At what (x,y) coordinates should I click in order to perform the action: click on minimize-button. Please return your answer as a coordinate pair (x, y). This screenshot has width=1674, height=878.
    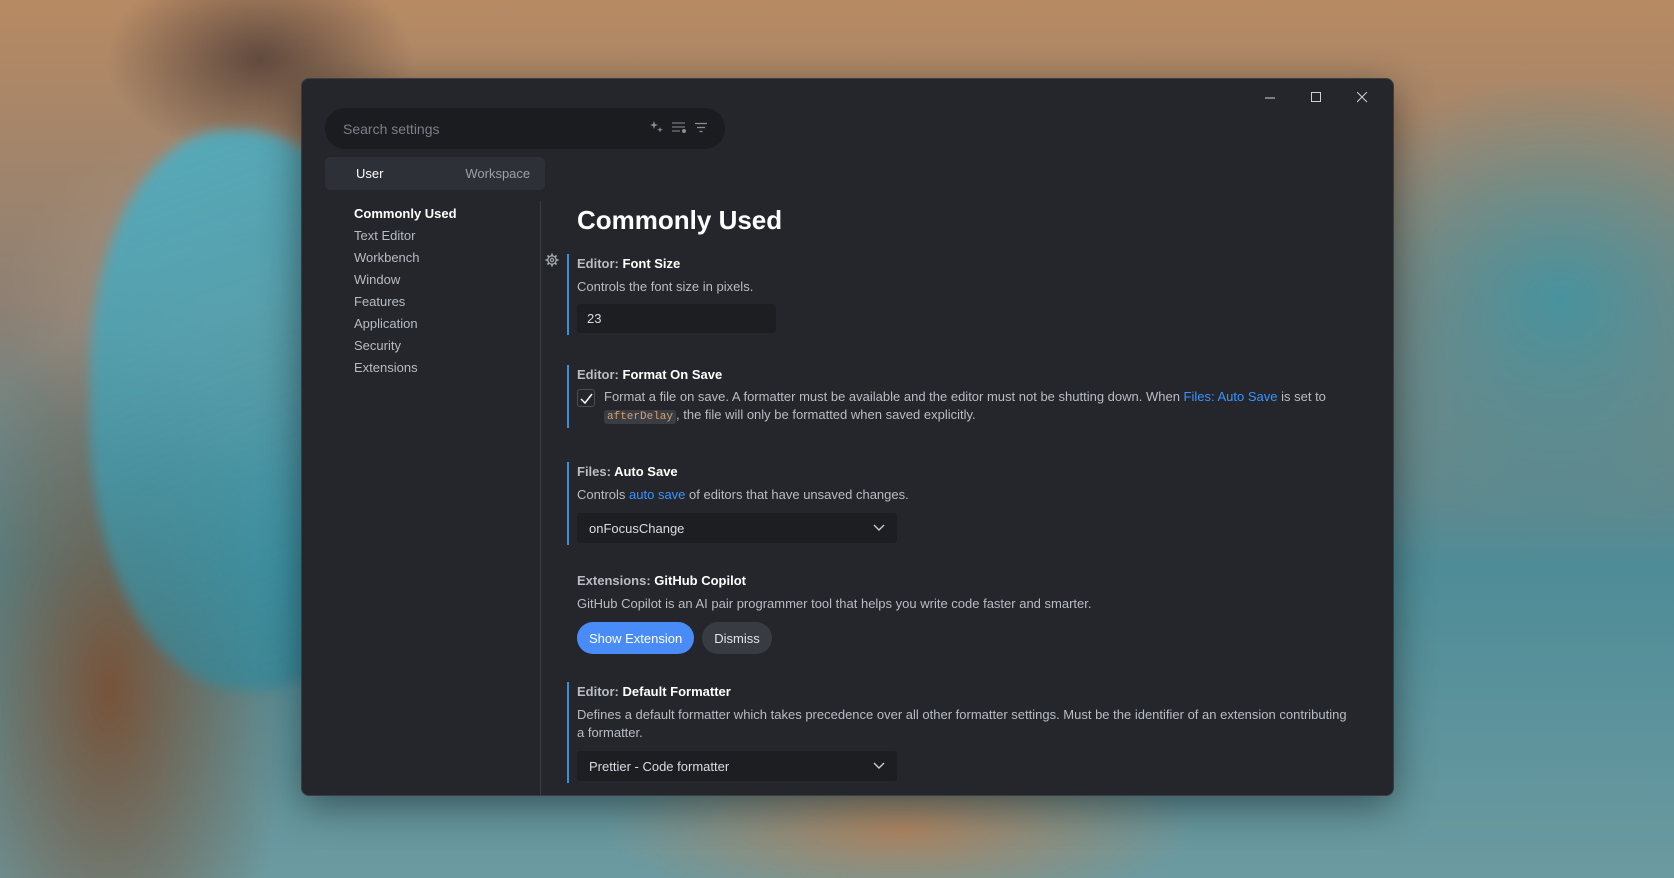
    Looking at the image, I should click on (1270, 97).